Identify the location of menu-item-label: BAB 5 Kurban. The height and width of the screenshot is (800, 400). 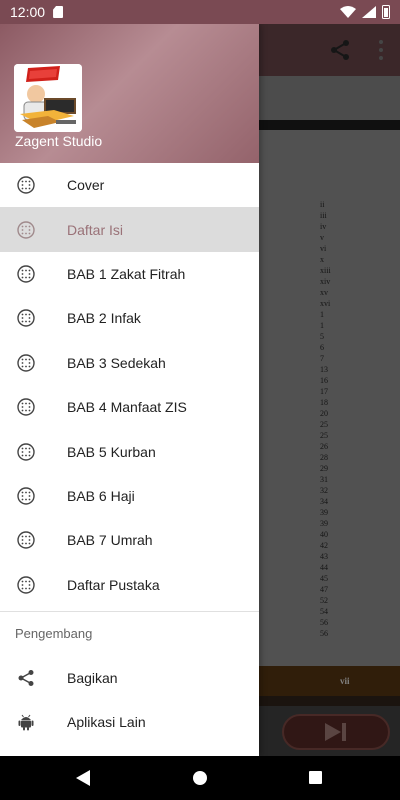
(111, 451).